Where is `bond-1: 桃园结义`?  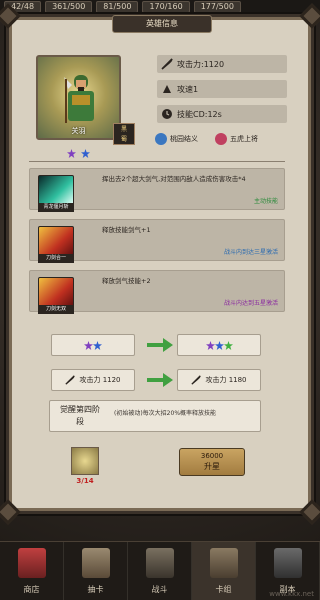 bond-1: 桃园结义 is located at coordinates (176, 139).